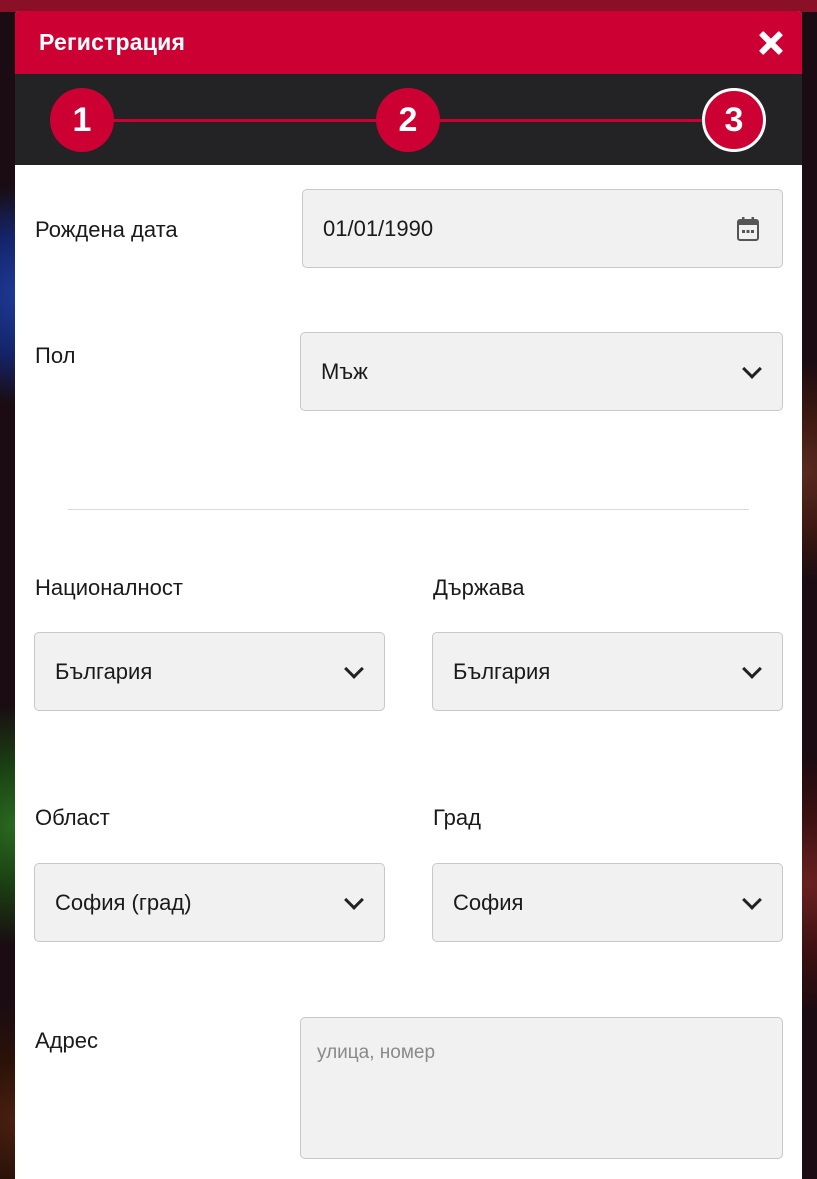 The width and height of the screenshot is (817, 1179). Describe the element at coordinates (748, 229) in the screenshot. I see `calendar-icon` at that location.